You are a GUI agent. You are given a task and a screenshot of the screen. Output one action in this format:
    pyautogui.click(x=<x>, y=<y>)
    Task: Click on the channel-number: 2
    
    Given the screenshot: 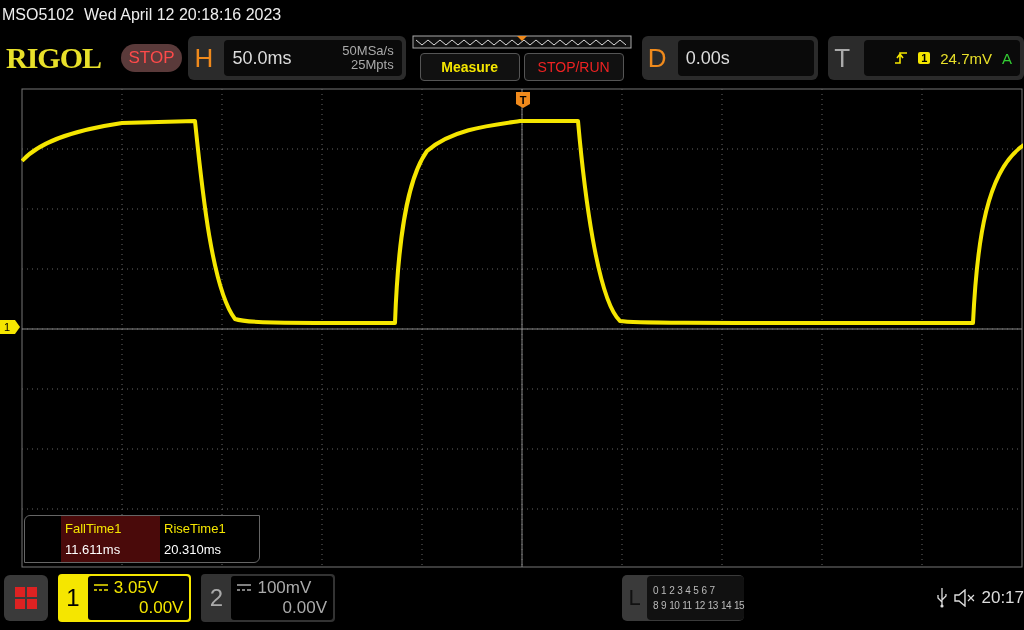 What is the action you would take?
    pyautogui.click(x=216, y=598)
    